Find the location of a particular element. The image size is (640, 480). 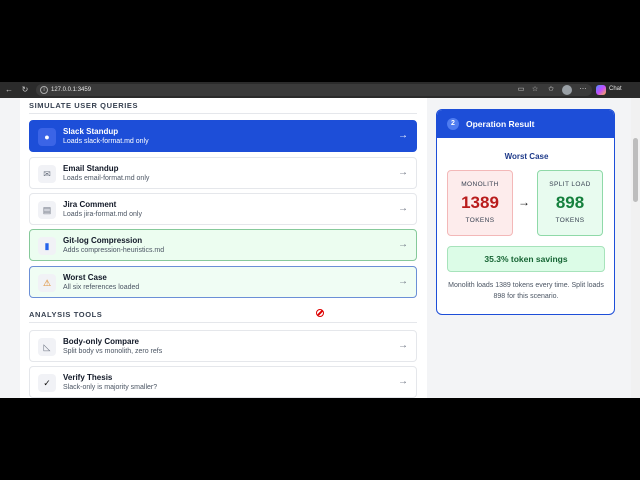

profile-avatar is located at coordinates (567, 90).